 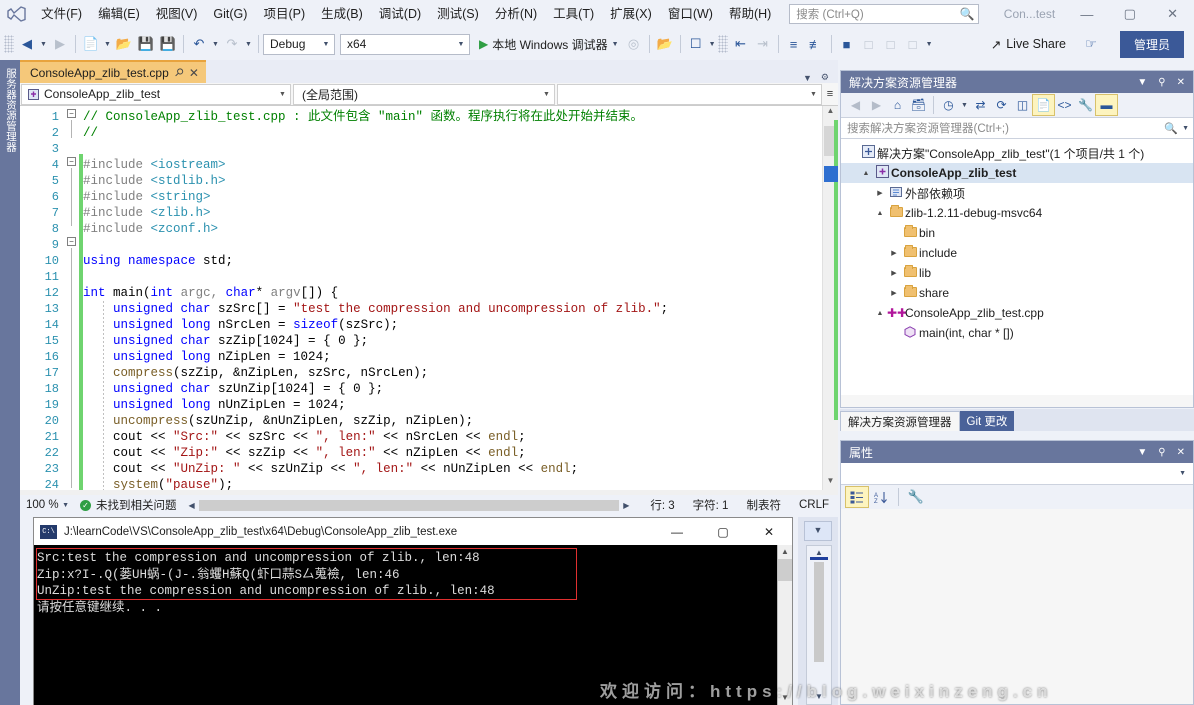 What do you see at coordinates (113, 71) in the screenshot?
I see `editor-tab-active: ConsoleApp_zlib_test.cpp ⚲ ✕` at bounding box center [113, 71].